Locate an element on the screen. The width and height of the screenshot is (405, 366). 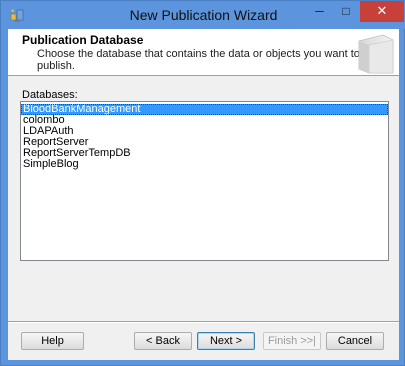
back-button: < Back is located at coordinates (163, 341).